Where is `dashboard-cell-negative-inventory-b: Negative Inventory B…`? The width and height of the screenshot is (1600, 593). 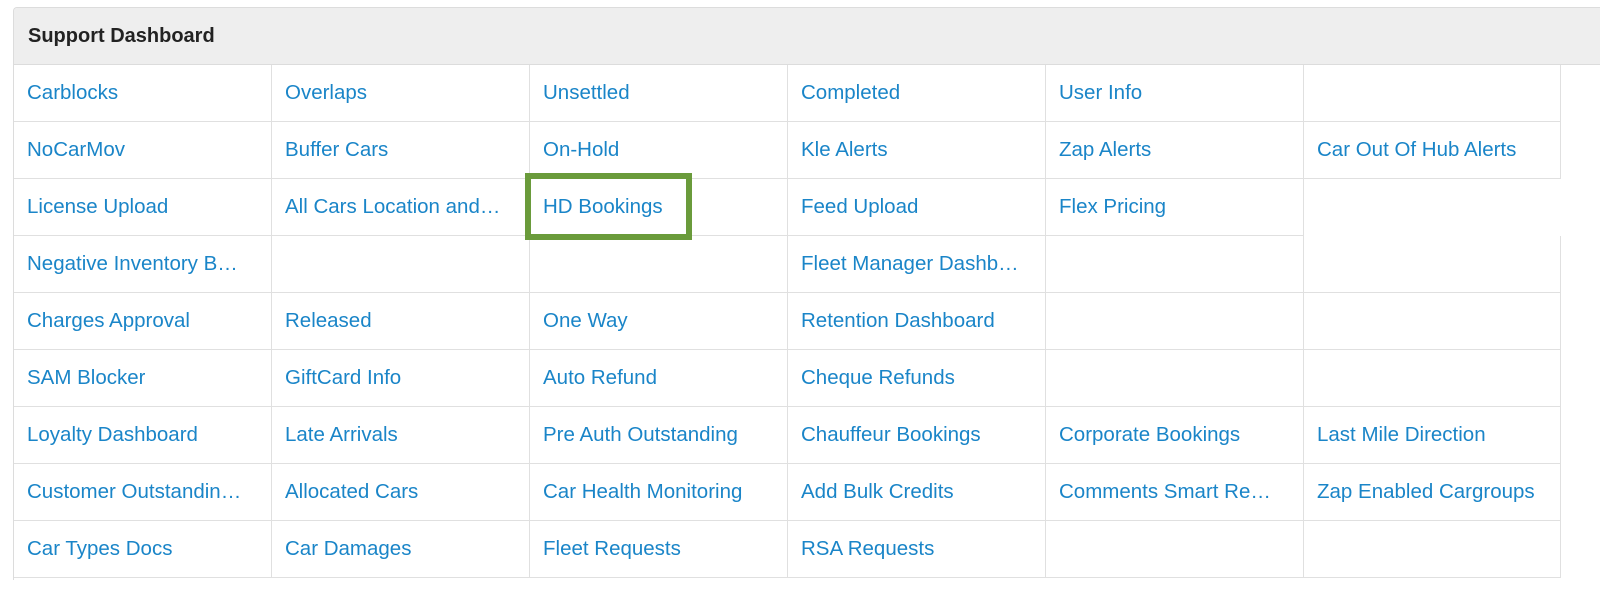
dashboard-cell-negative-inventory-b: Negative Inventory B… is located at coordinates (143, 264).